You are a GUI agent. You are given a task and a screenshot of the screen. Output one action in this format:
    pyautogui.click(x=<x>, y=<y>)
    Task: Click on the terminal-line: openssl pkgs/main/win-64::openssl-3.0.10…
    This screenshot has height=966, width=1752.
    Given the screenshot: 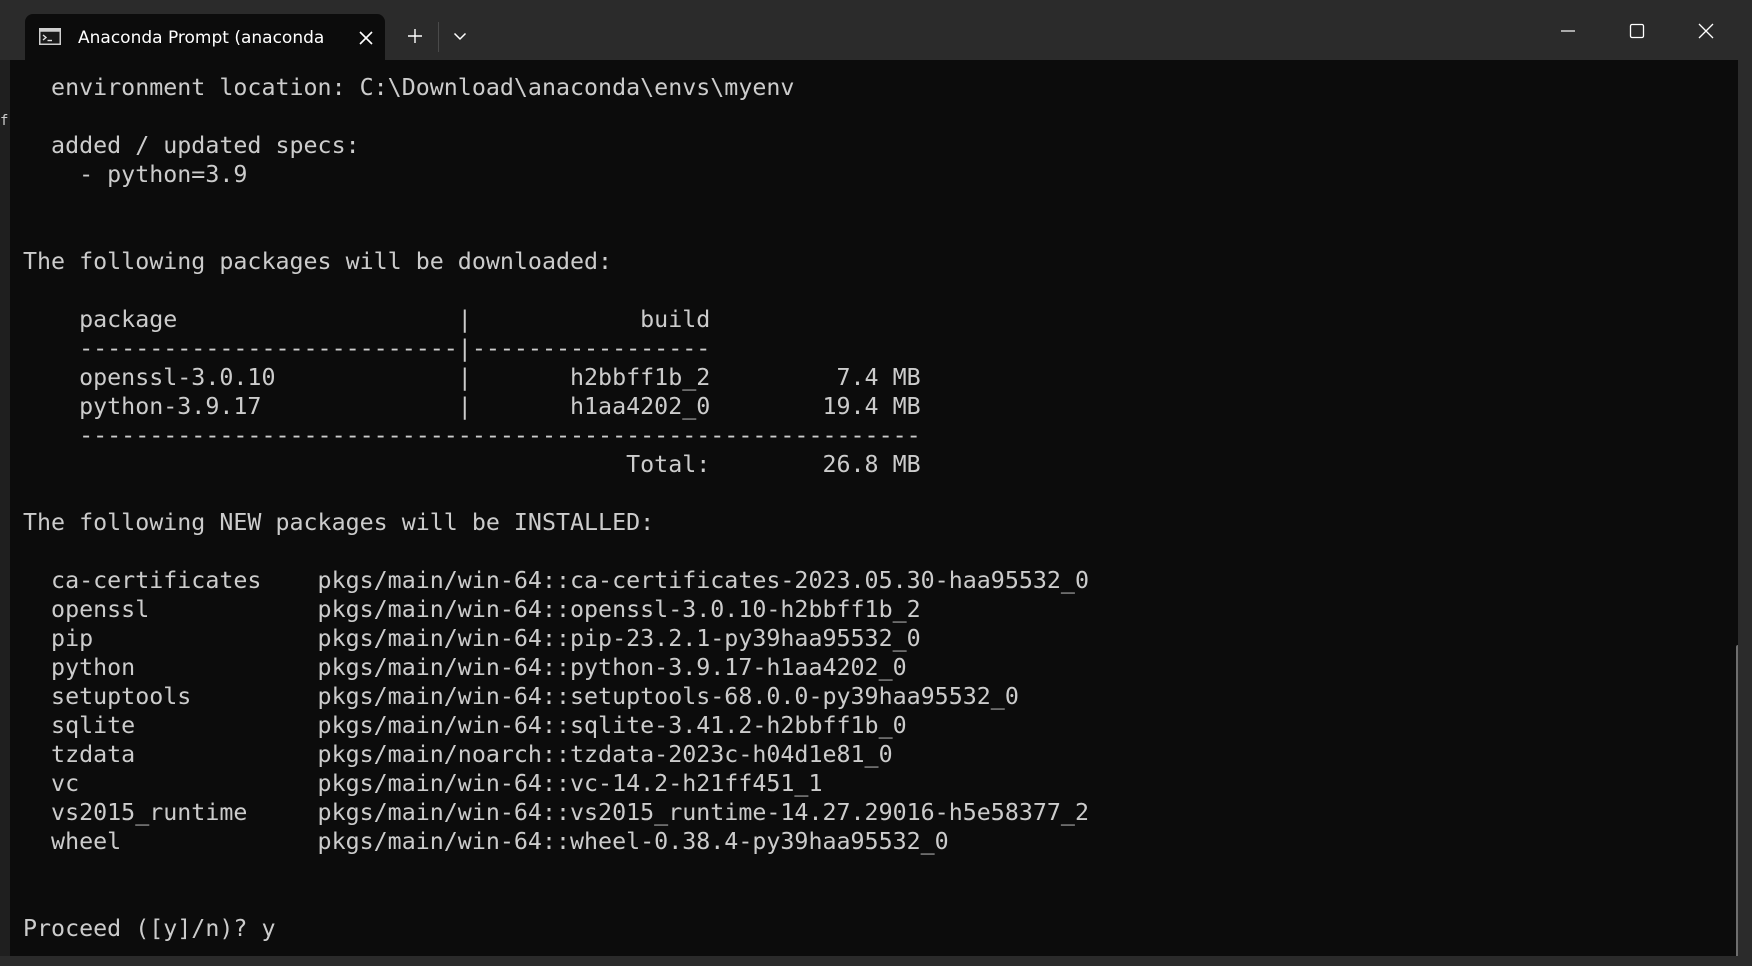 What is the action you would take?
    pyautogui.click(x=472, y=609)
    